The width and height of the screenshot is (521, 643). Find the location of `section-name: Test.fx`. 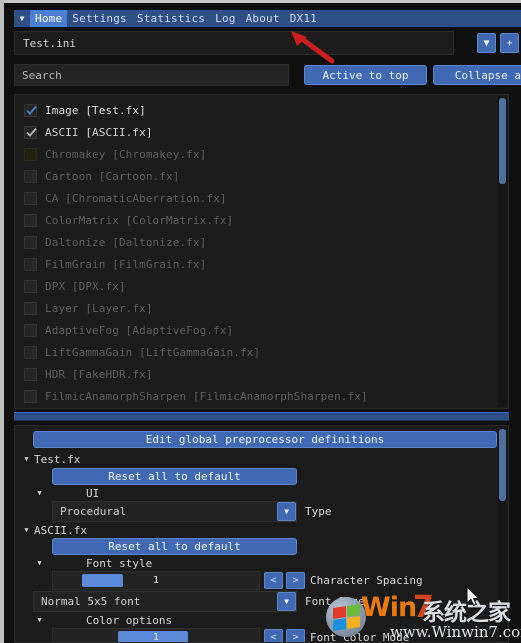

section-name: Test.fx is located at coordinates (57, 459).